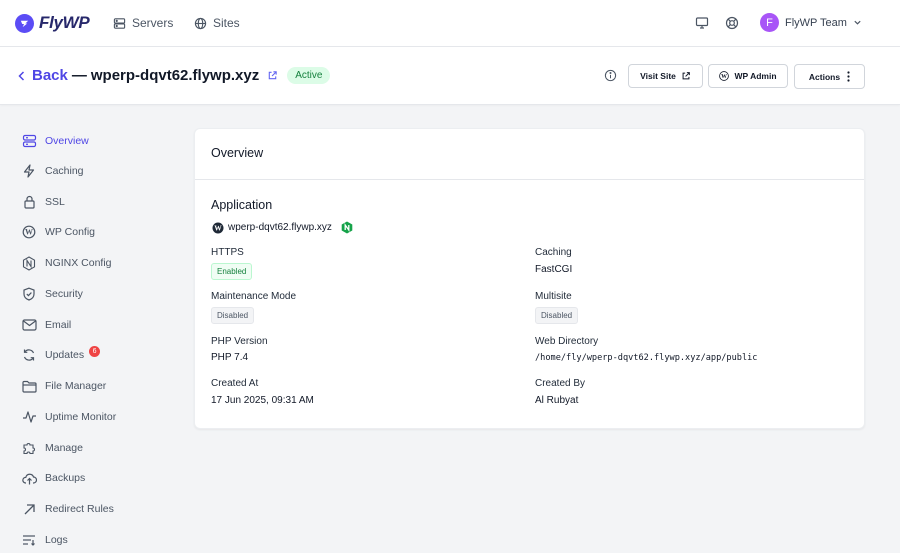 The image size is (900, 553). Describe the element at coordinates (95, 351) in the screenshot. I see `updates-count-badge: 6` at that location.